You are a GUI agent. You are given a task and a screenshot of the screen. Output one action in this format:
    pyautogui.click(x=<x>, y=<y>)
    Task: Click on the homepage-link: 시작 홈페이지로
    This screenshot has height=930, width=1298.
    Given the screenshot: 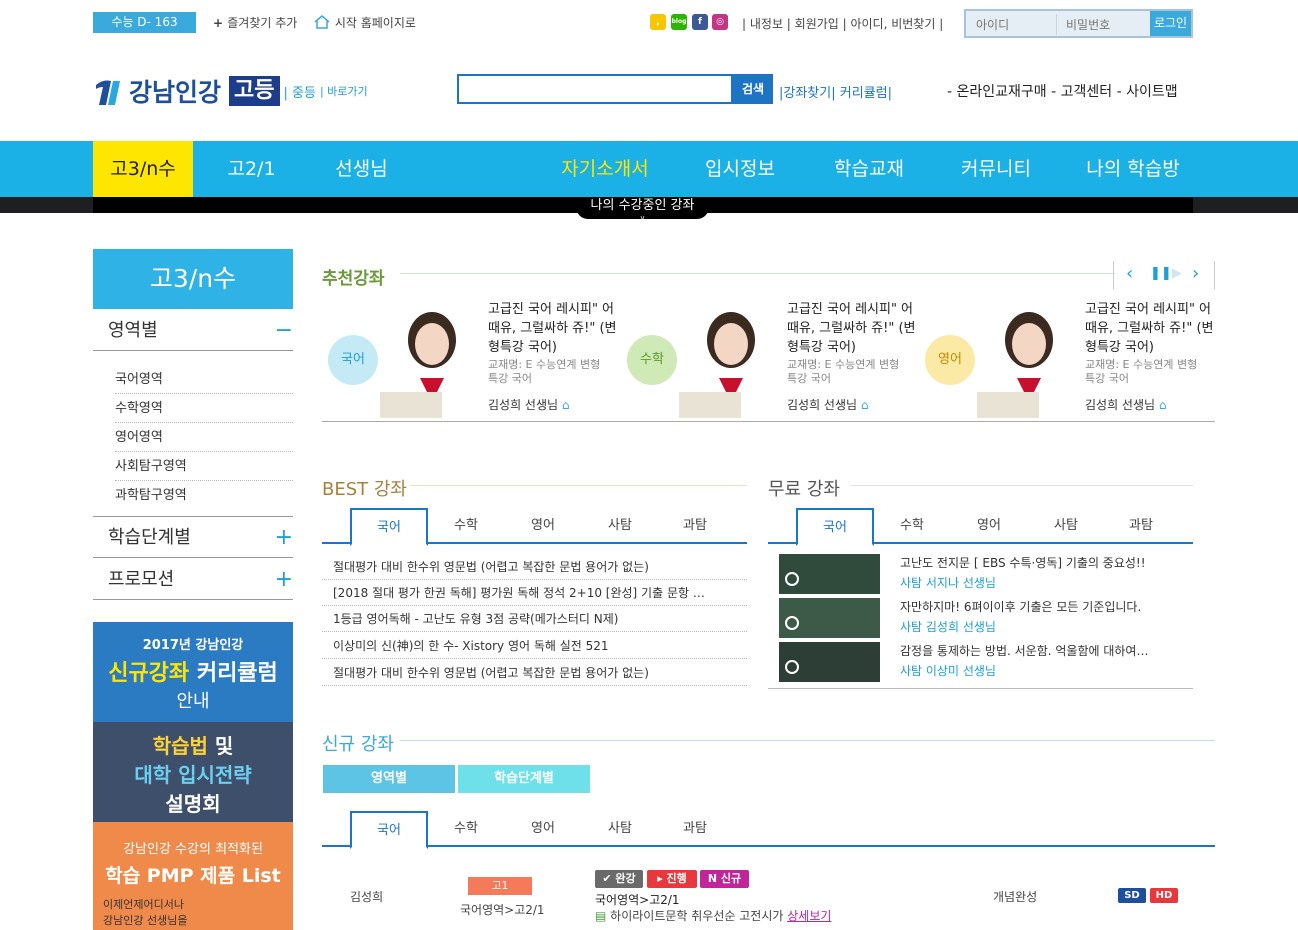 What is the action you would take?
    pyautogui.click(x=364, y=22)
    